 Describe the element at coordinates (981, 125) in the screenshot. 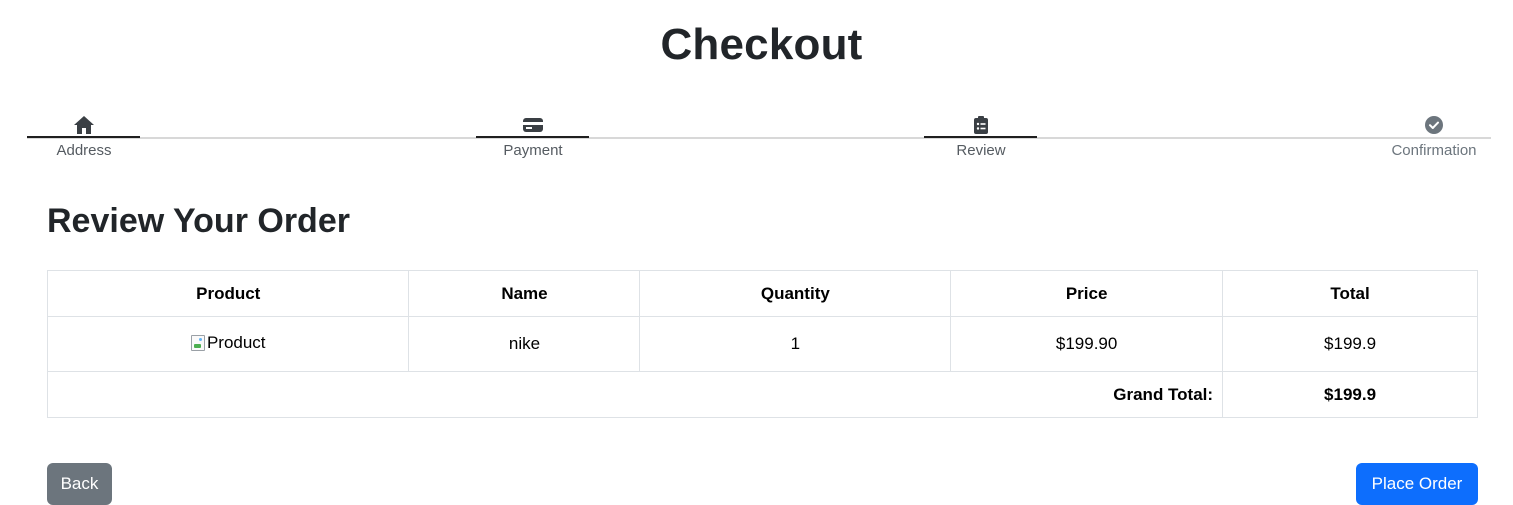

I see `clipboard-list-icon` at that location.